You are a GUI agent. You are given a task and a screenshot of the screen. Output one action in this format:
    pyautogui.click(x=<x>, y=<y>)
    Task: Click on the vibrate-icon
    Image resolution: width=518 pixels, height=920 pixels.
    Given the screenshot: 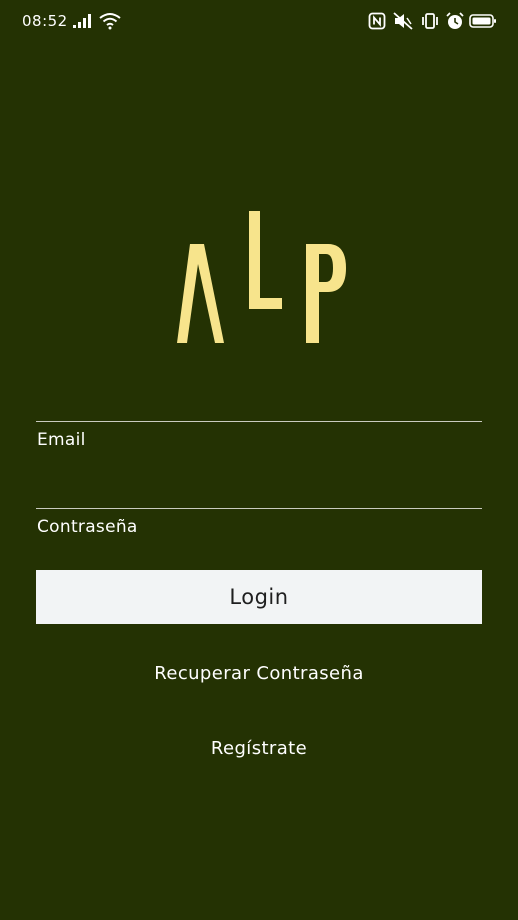 What is the action you would take?
    pyautogui.click(x=430, y=21)
    